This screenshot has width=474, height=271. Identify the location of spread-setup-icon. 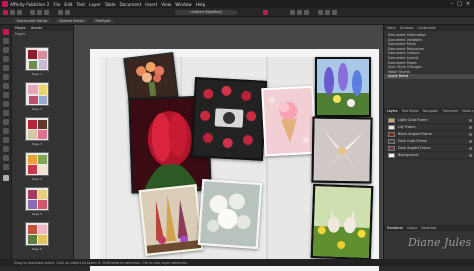
(39, 12).